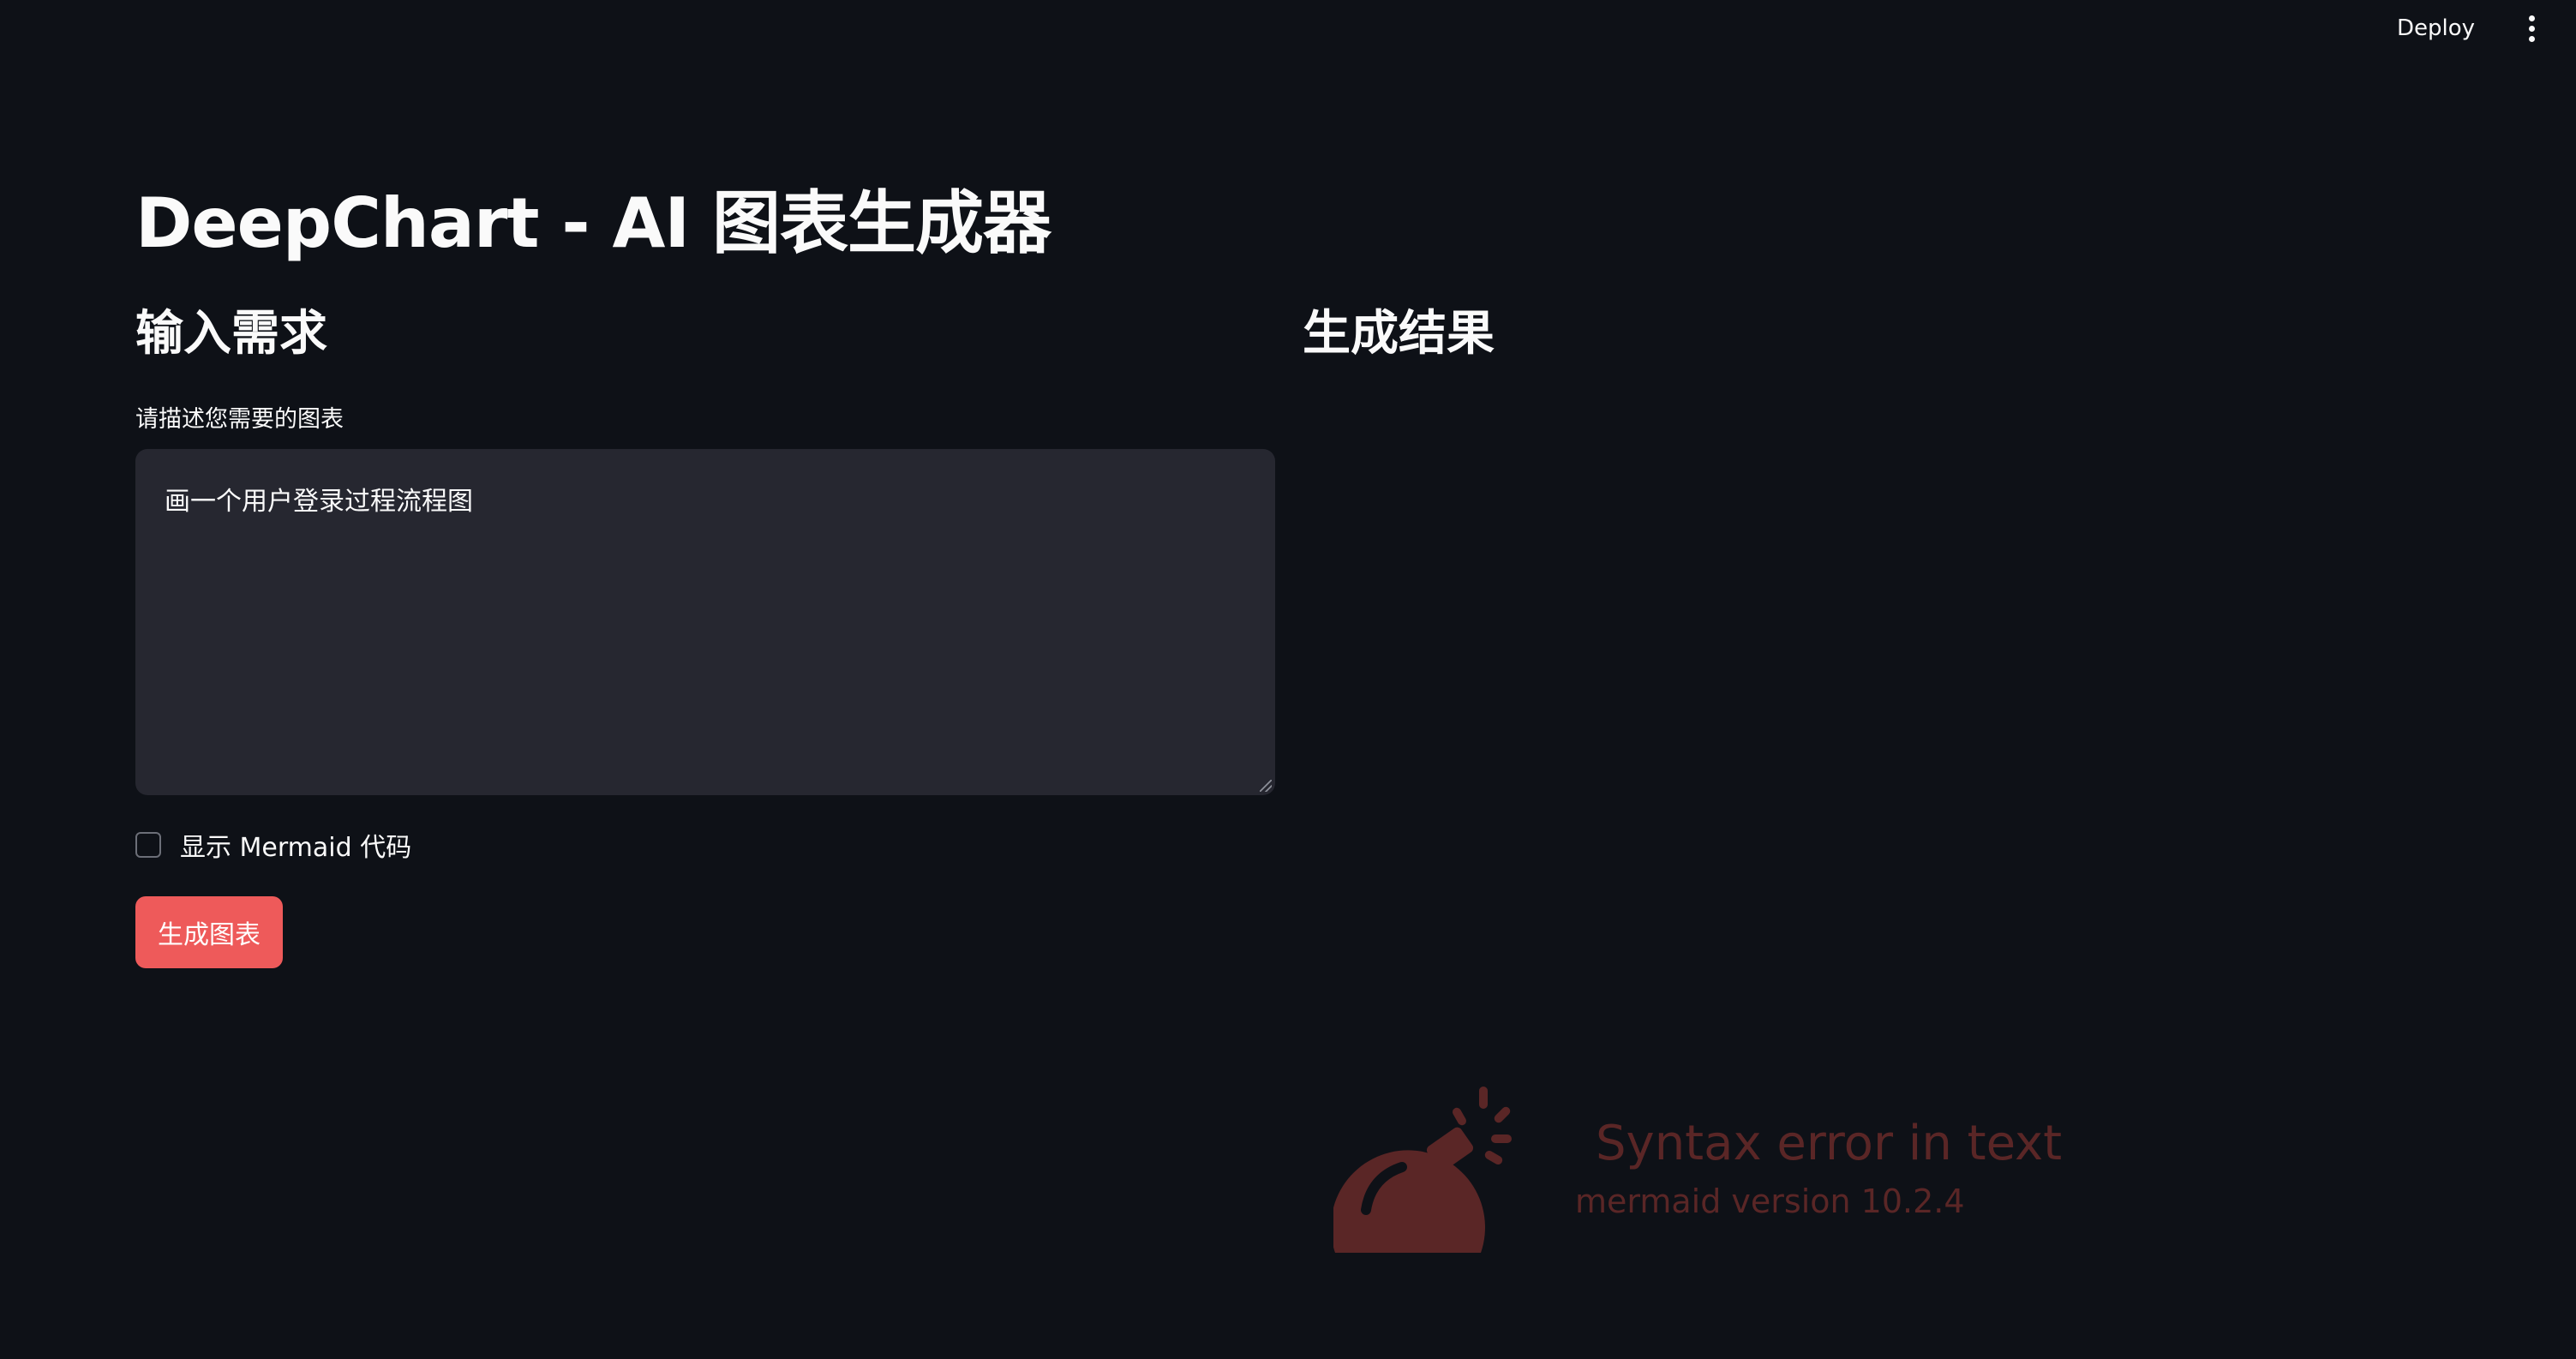 Image resolution: width=2576 pixels, height=1359 pixels. I want to click on description-textarea-wrapper: 画一个用户登录过程流程图, so click(705, 622).